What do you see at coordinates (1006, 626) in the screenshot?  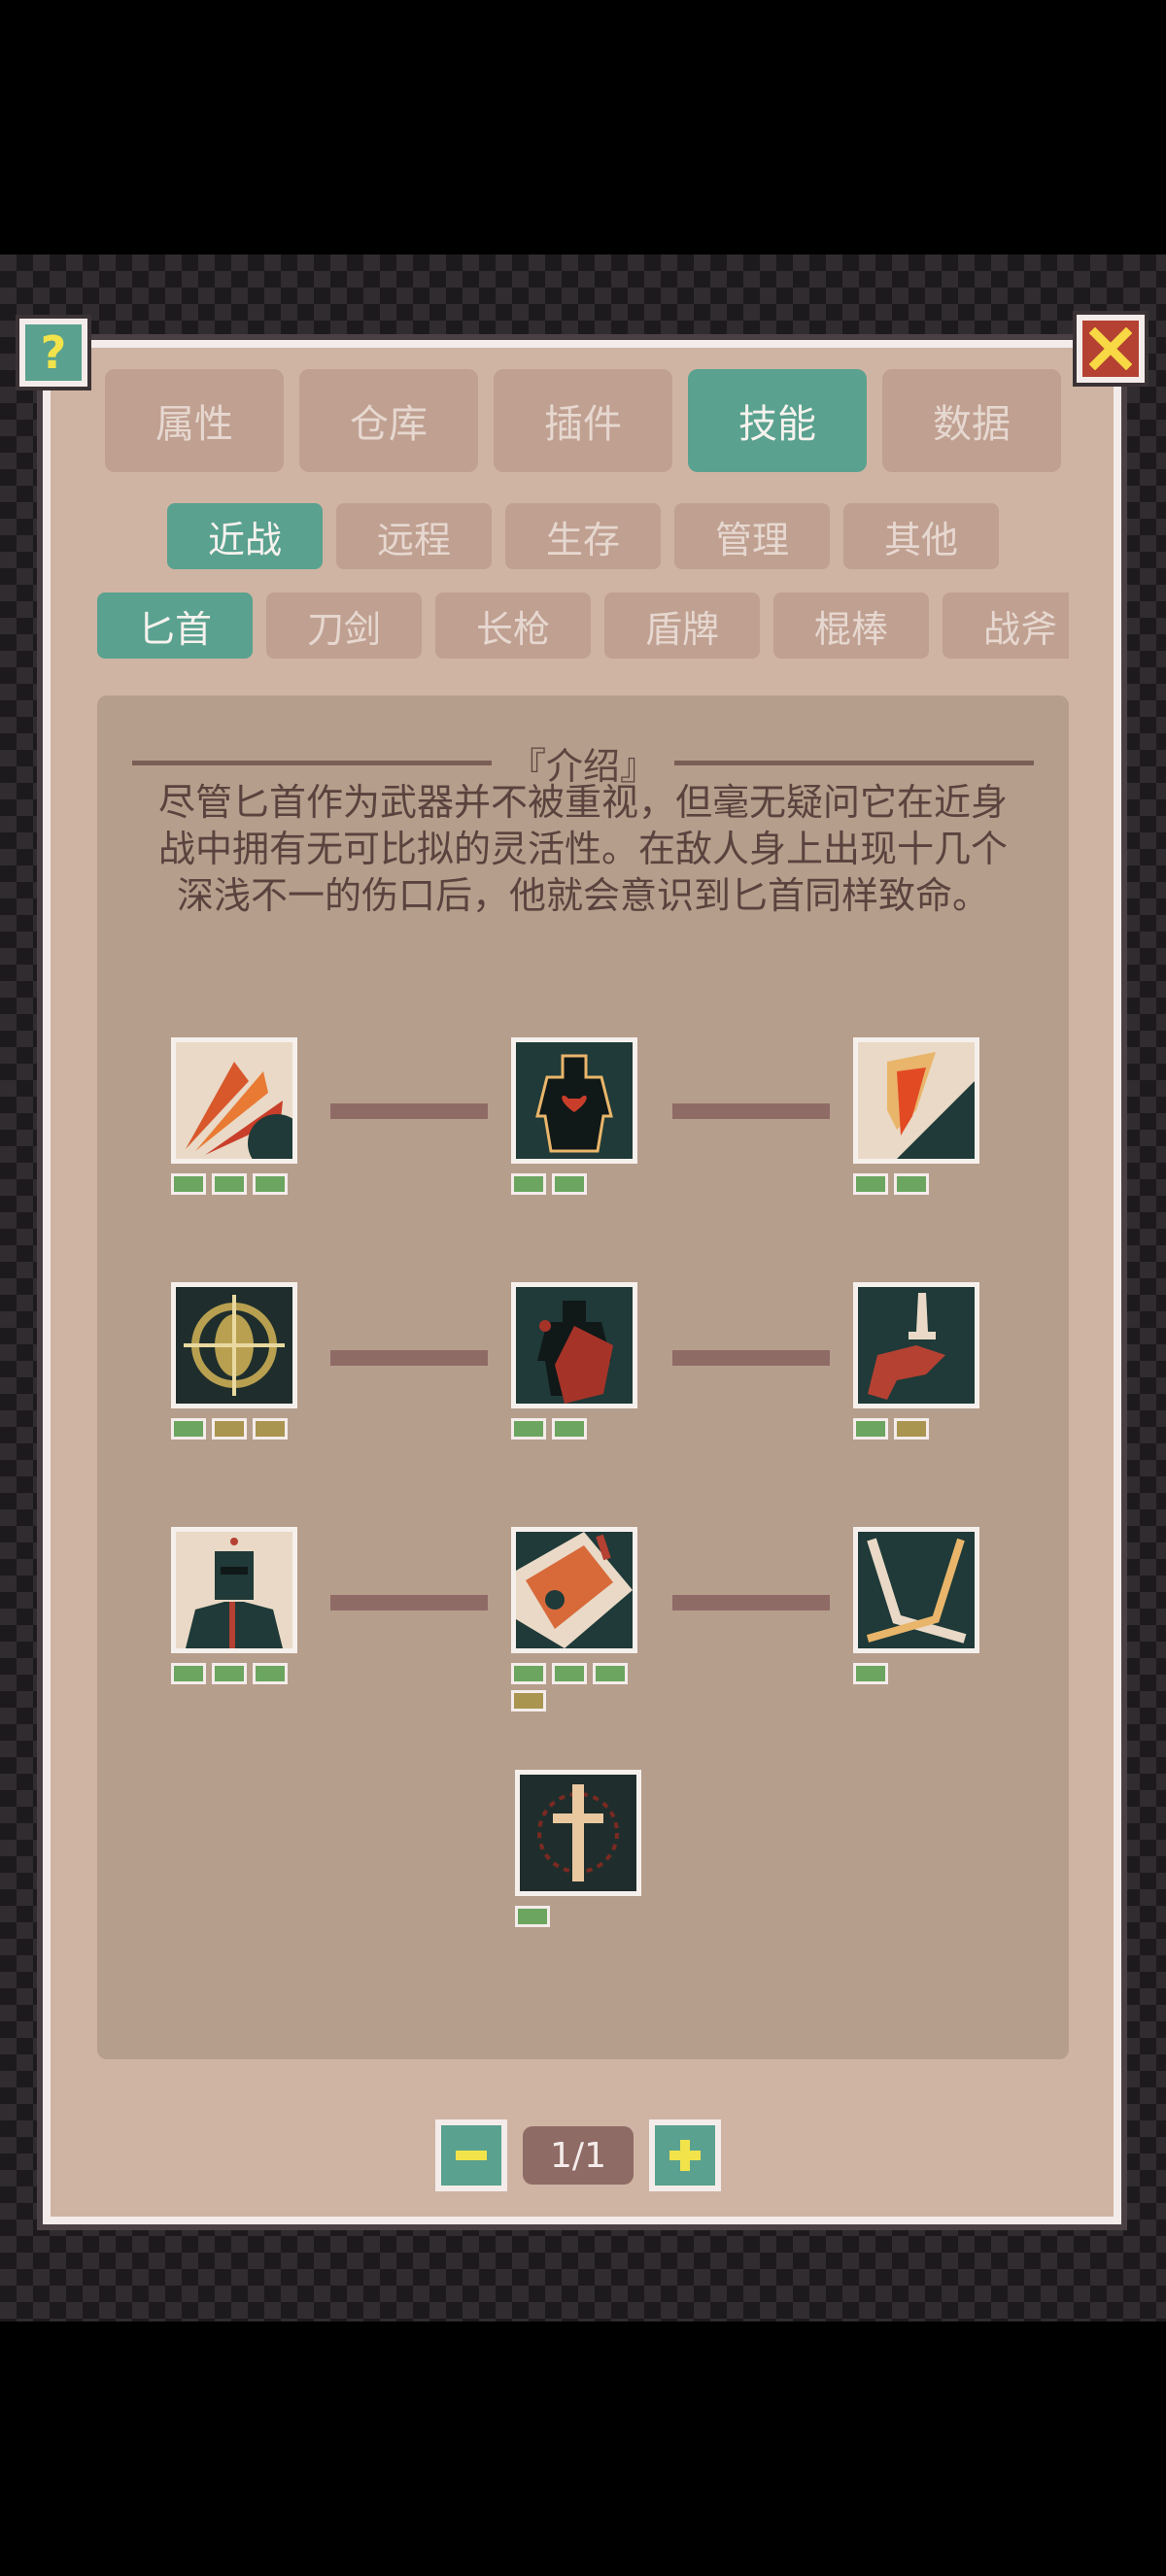 I see `weapon-axe: 战斧` at bounding box center [1006, 626].